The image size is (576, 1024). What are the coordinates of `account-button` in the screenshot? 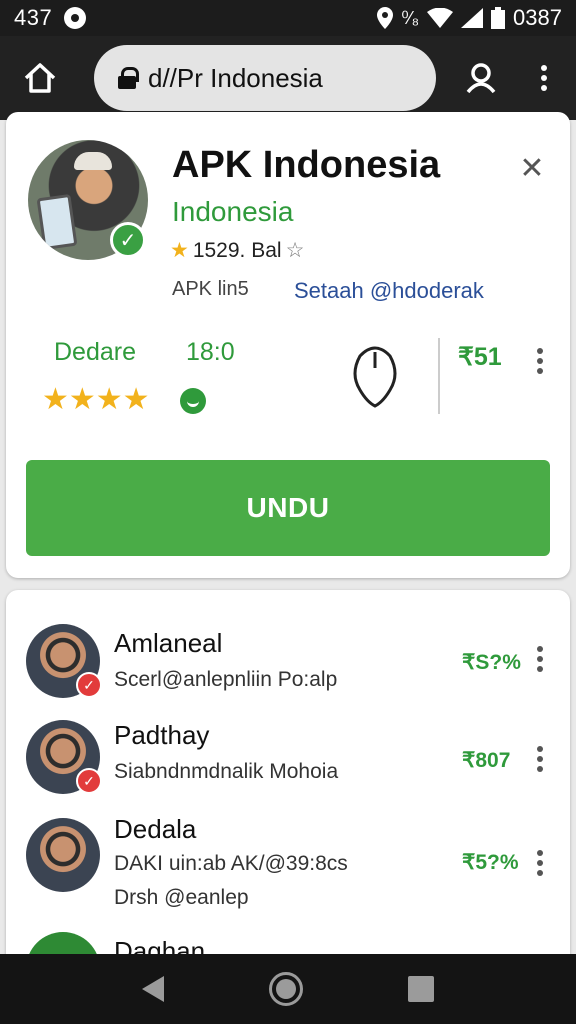 It's located at (481, 78).